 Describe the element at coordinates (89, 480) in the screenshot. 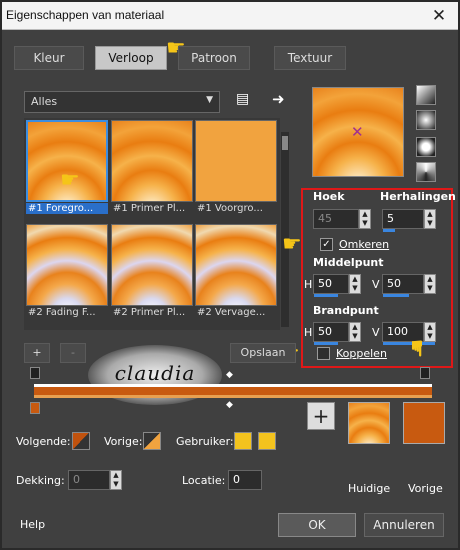

I see `opacity-input: 0` at that location.